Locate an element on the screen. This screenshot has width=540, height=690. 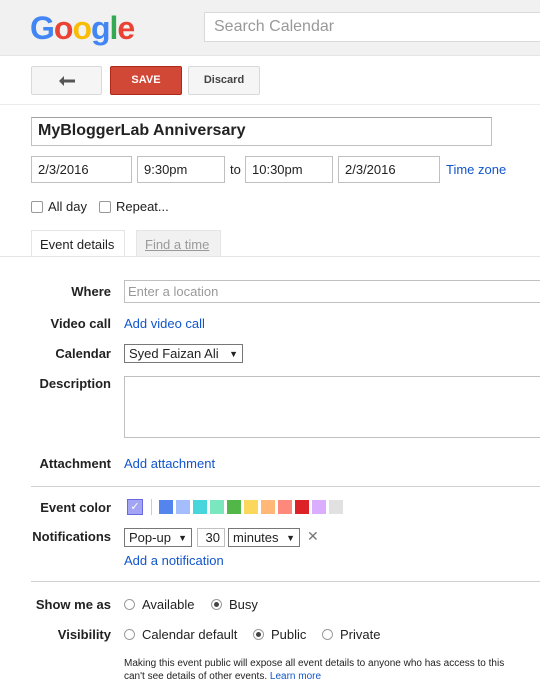
video-call-label: Video call is located at coordinates (80, 323).